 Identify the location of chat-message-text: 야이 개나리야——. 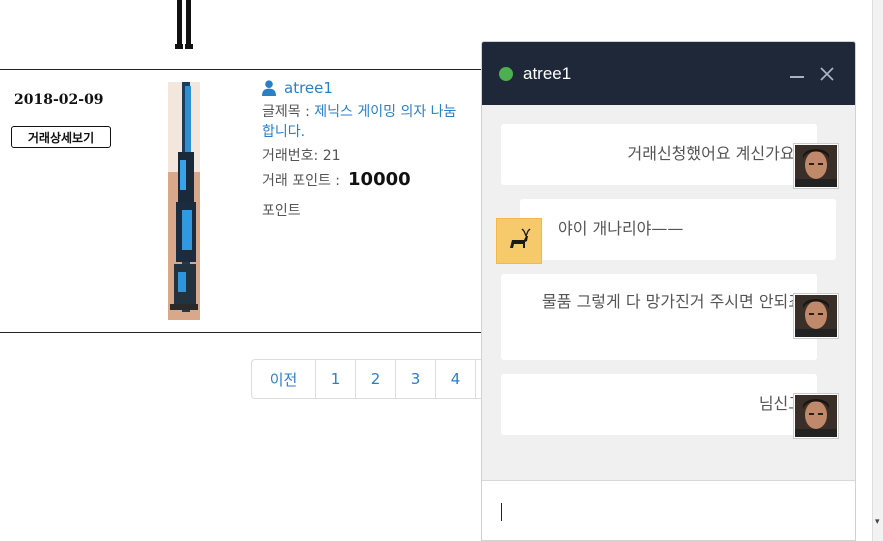
(621, 228).